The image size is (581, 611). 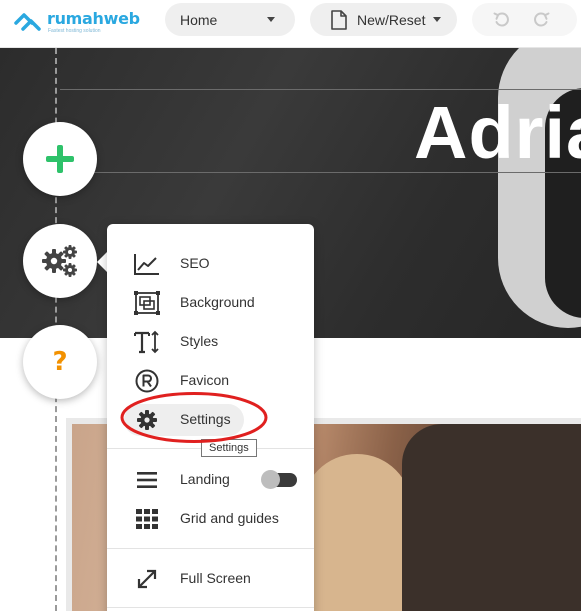 I want to click on menu-item-label: Full Screen, so click(x=215, y=578).